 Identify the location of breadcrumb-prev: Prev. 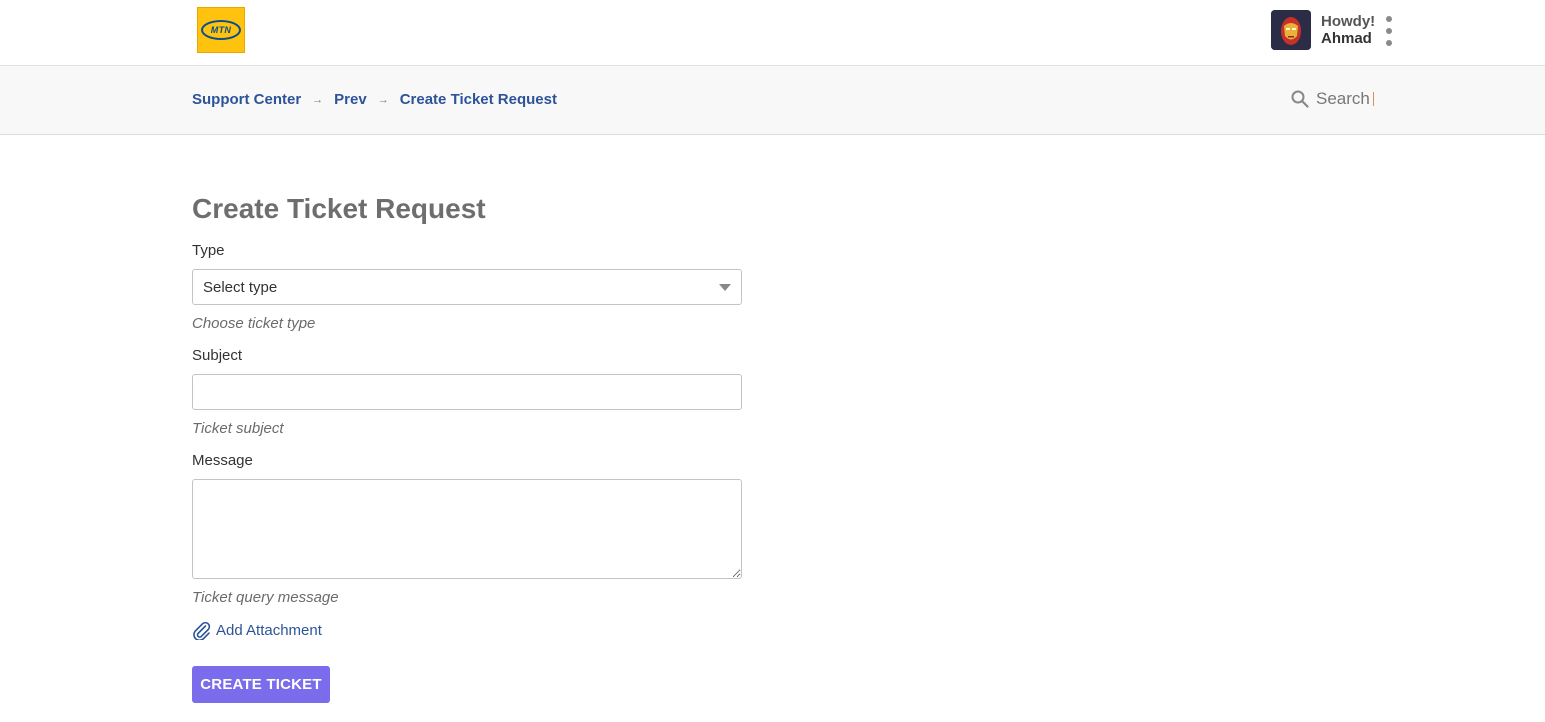
(350, 99).